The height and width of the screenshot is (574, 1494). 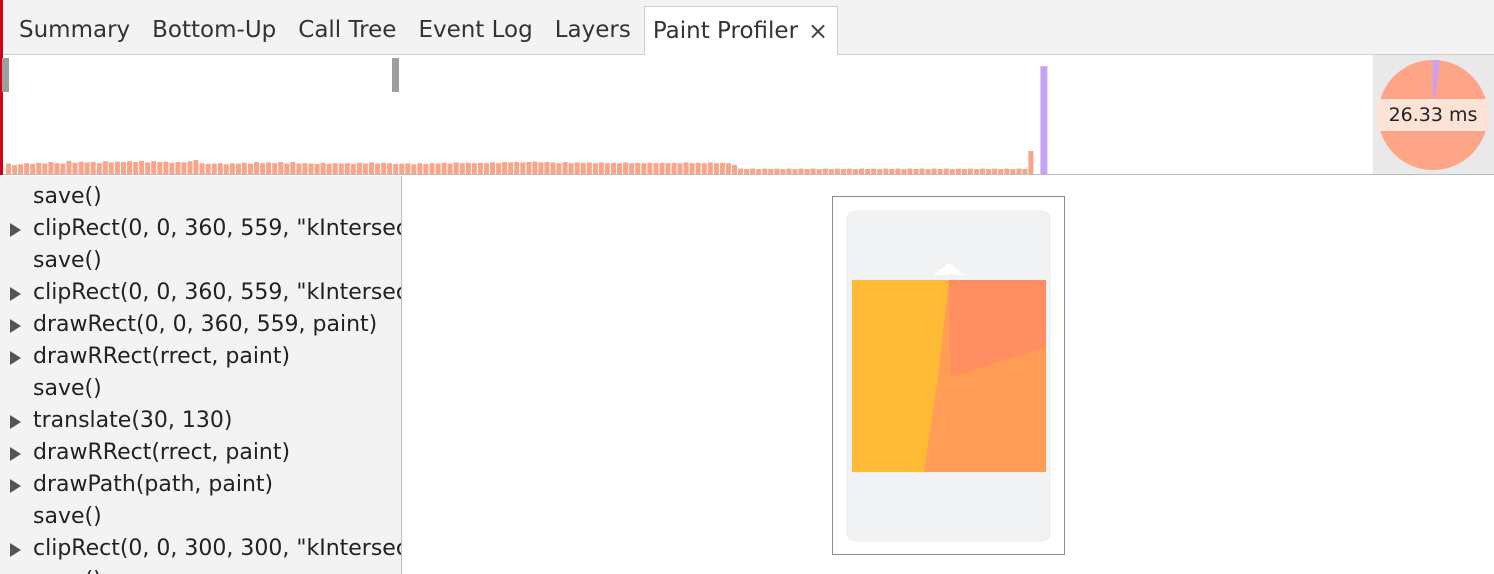 What do you see at coordinates (741, 30) in the screenshot?
I see `tab-paint-profiler: Paint Profiler ×` at bounding box center [741, 30].